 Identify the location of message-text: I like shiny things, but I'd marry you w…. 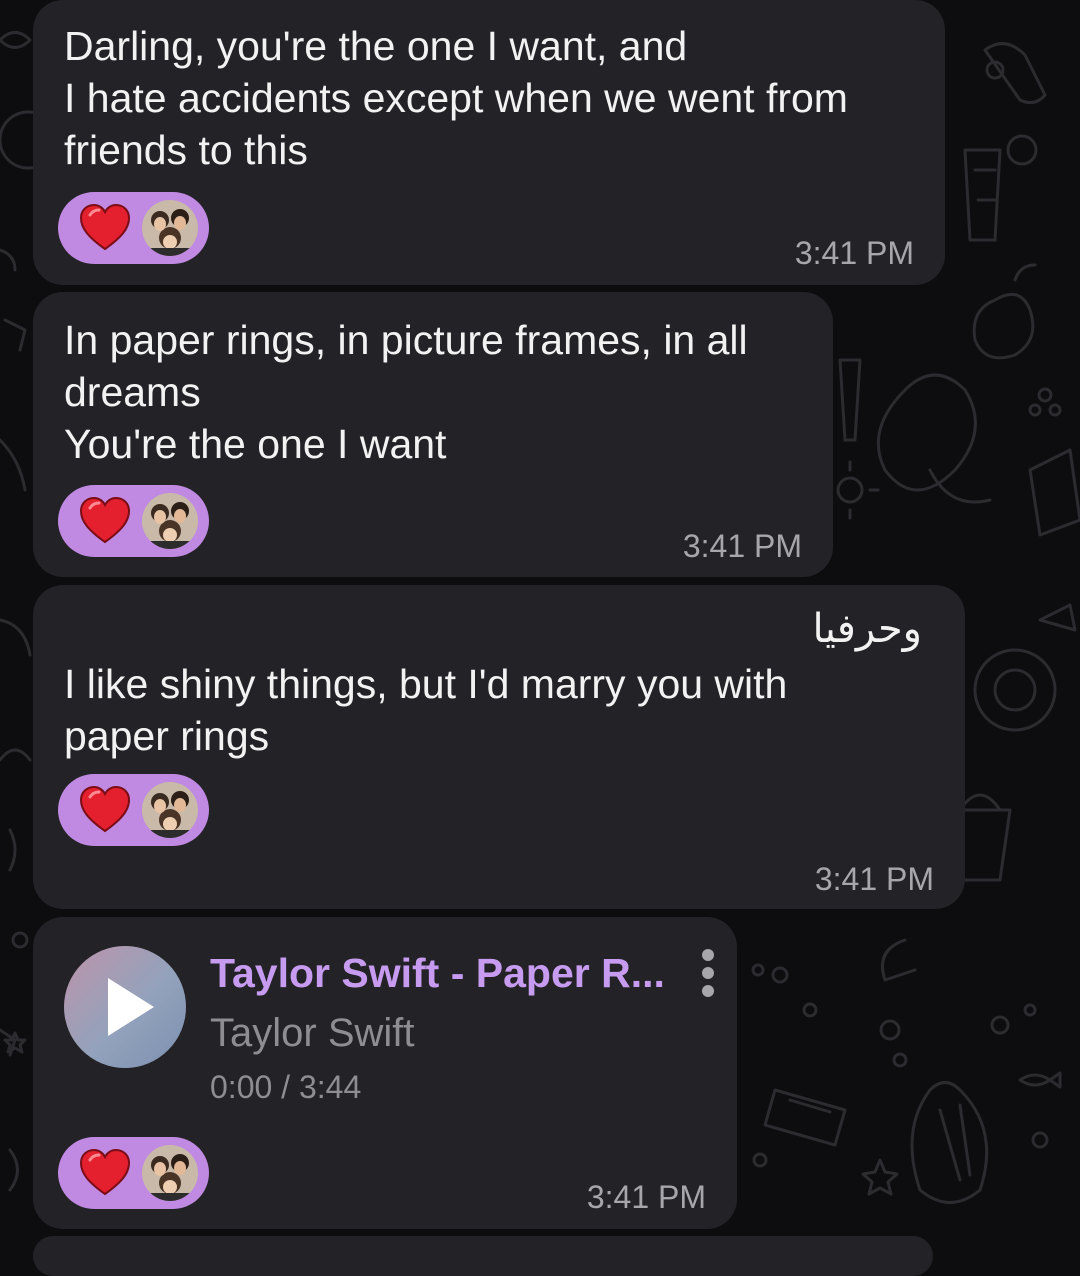
(426, 710).